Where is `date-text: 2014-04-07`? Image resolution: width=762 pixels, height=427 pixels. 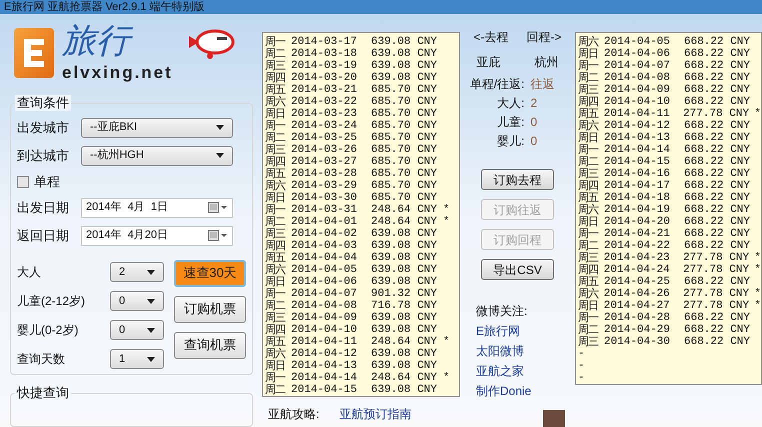 date-text: 2014-04-07 is located at coordinates (324, 294).